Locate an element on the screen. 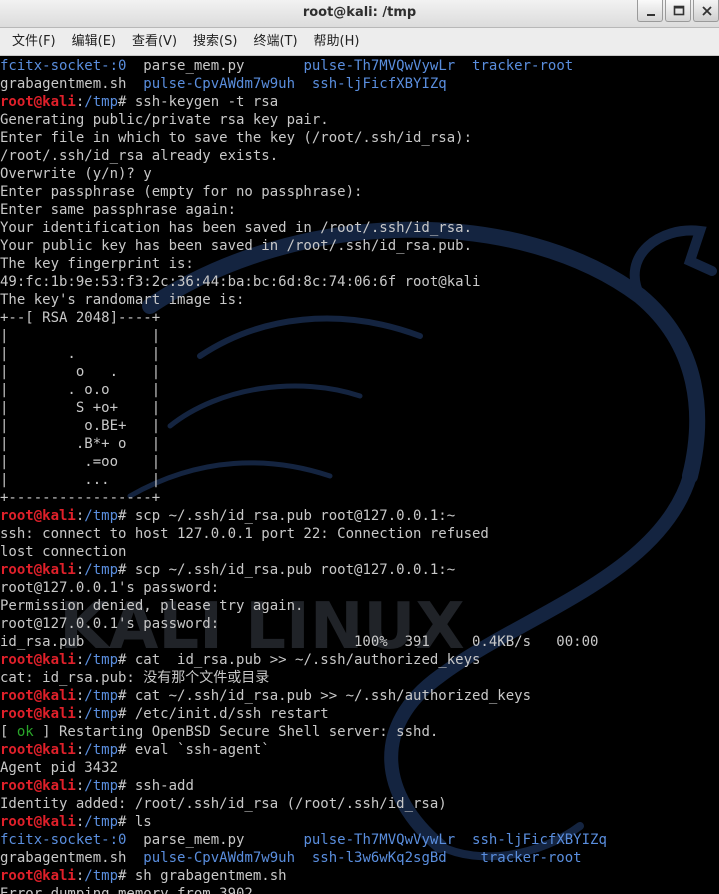 This screenshot has width=719, height=894. terminal-line: Overwrite (y/n)? y is located at coordinates (303, 174).